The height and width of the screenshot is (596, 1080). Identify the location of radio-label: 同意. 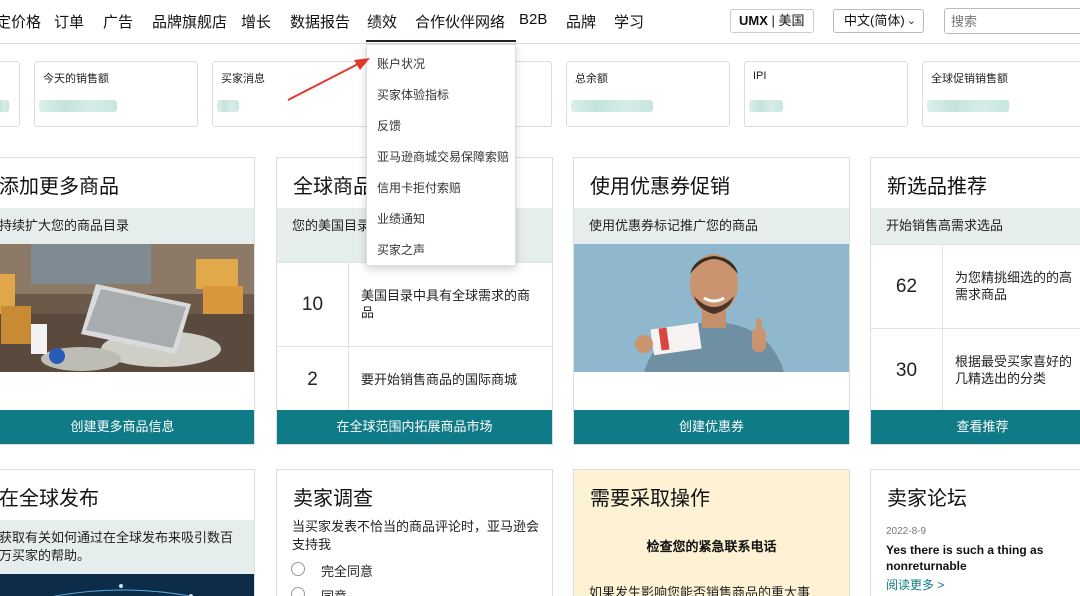
(334, 591).